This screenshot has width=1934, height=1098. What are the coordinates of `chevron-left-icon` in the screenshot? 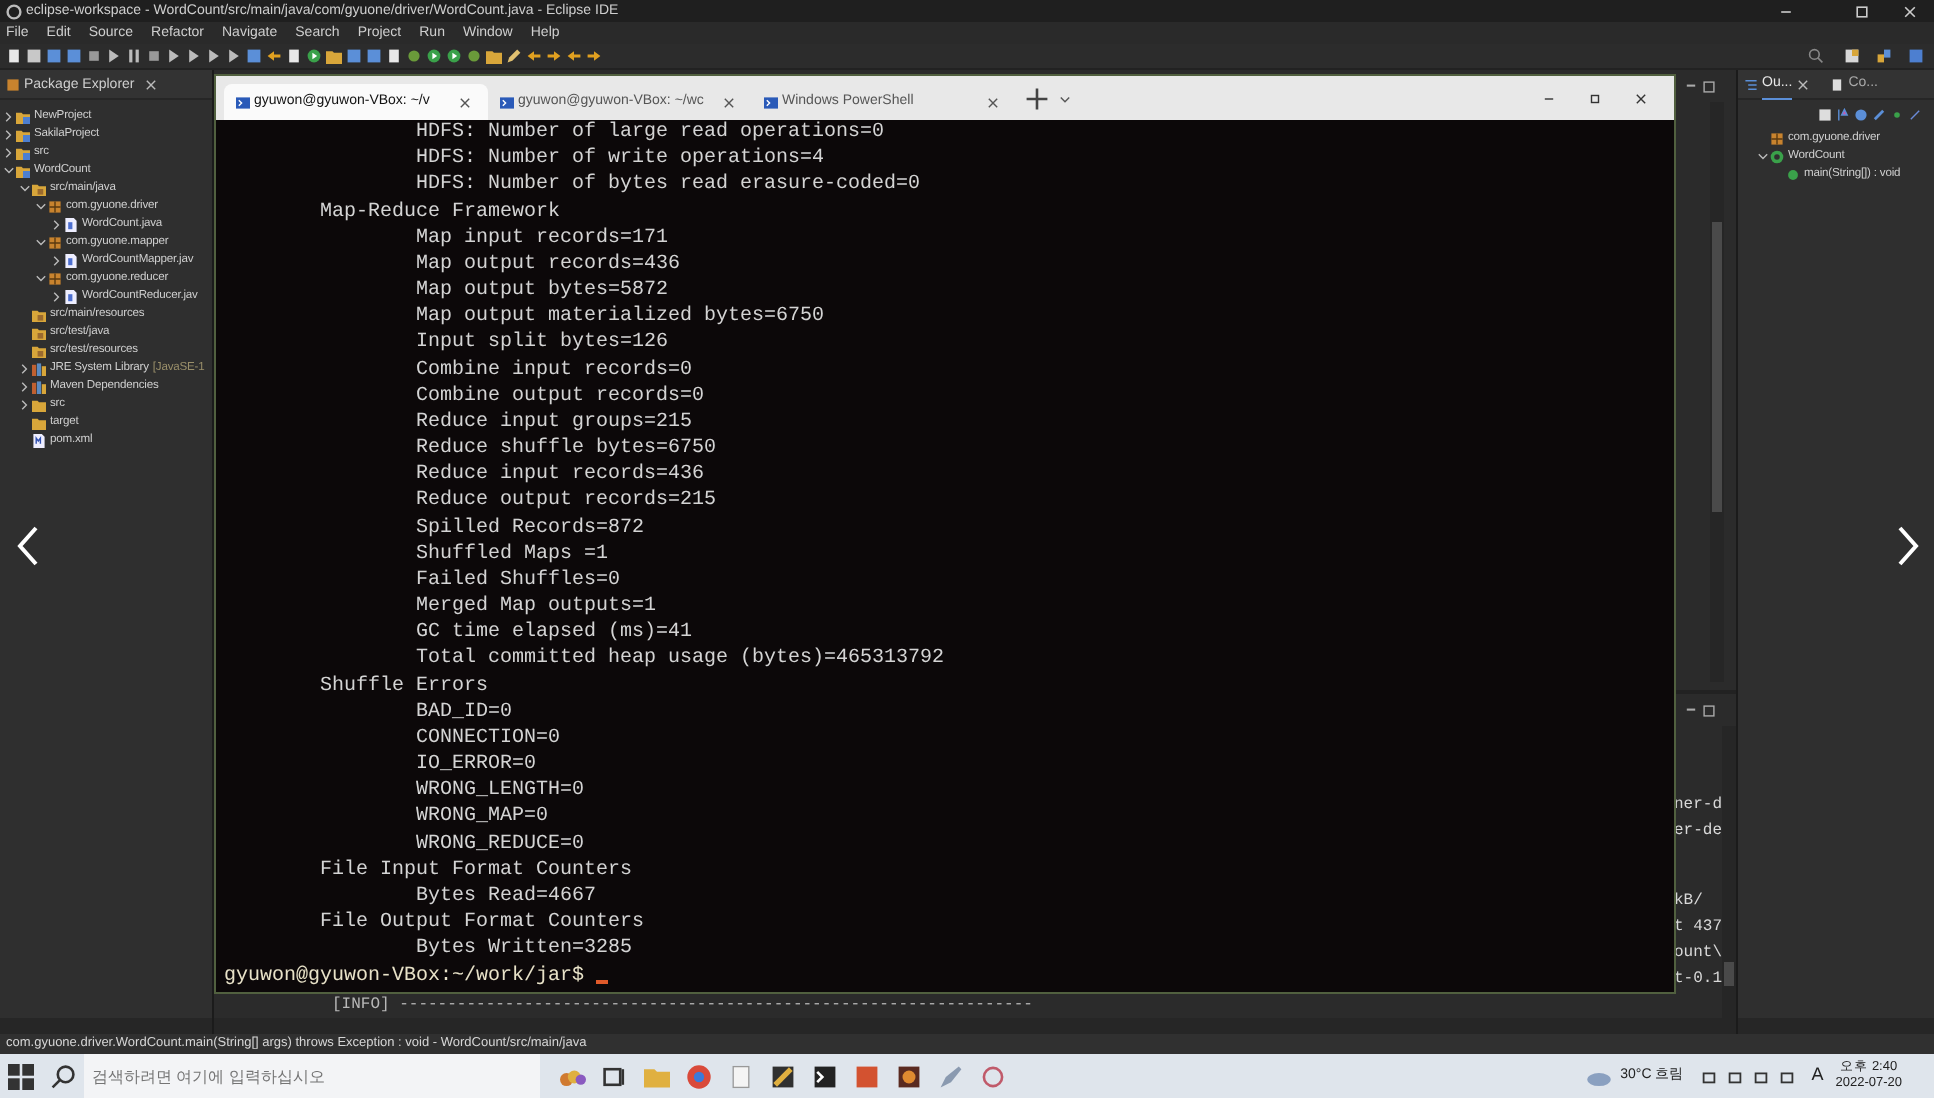 It's located at (28, 546).